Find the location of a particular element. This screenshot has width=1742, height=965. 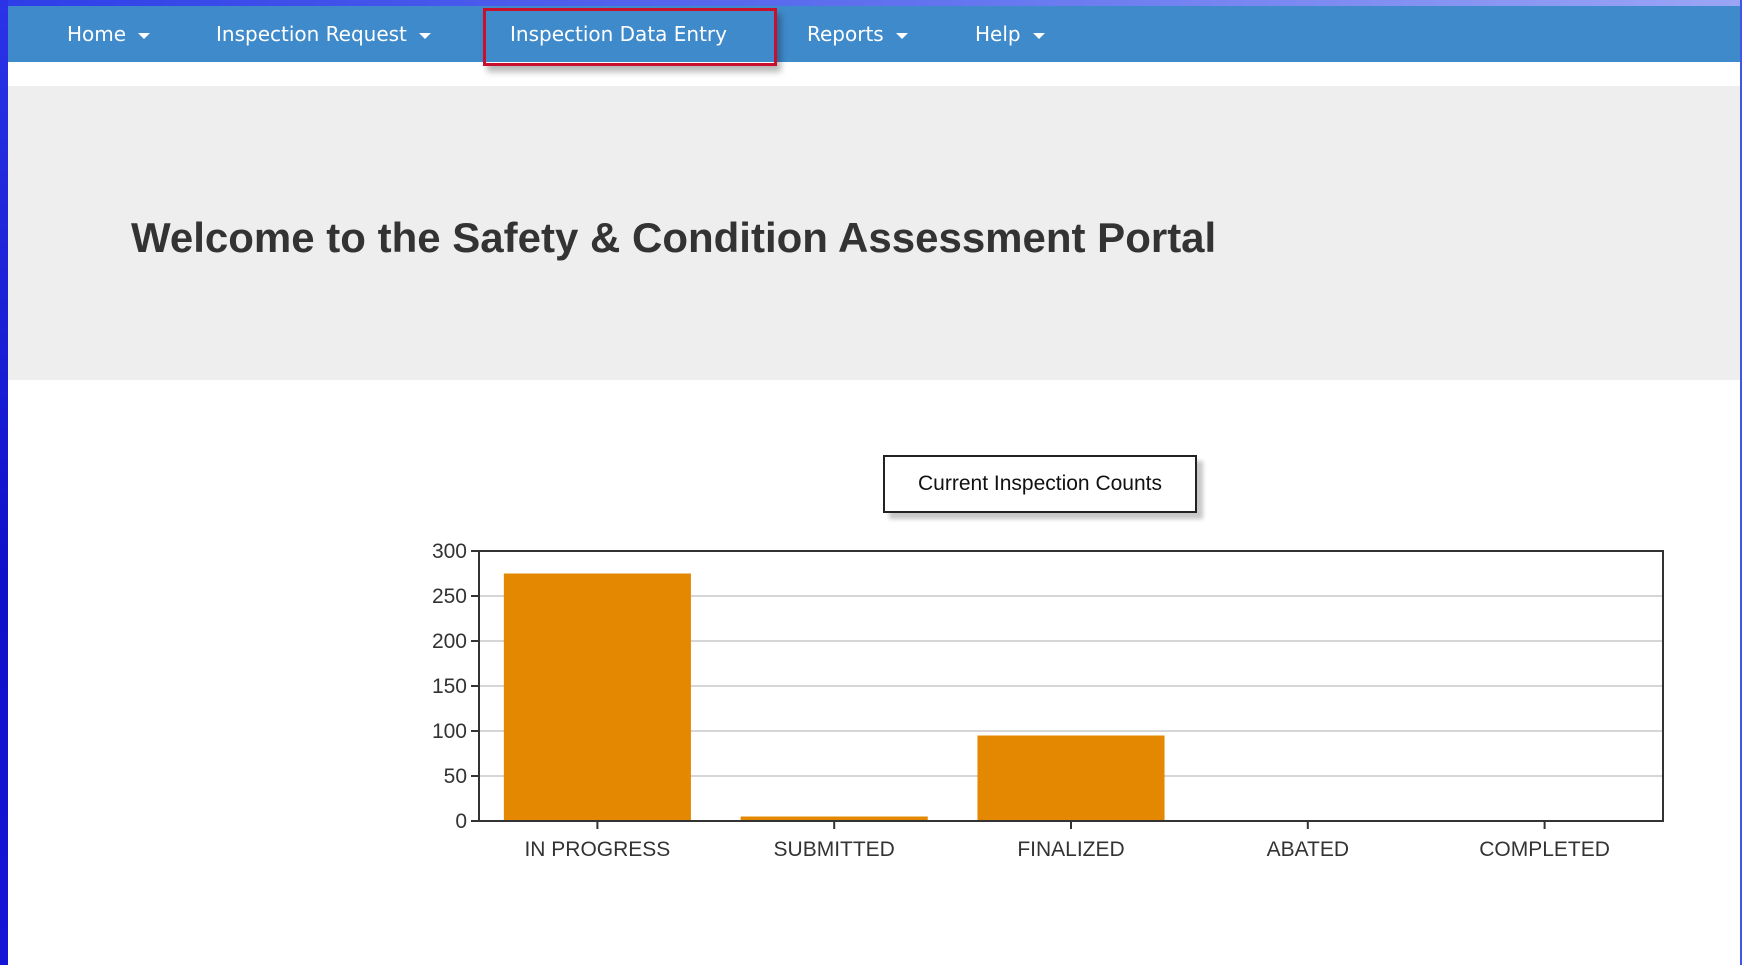

x-tick-label: FINALIZED is located at coordinates (1070, 849).